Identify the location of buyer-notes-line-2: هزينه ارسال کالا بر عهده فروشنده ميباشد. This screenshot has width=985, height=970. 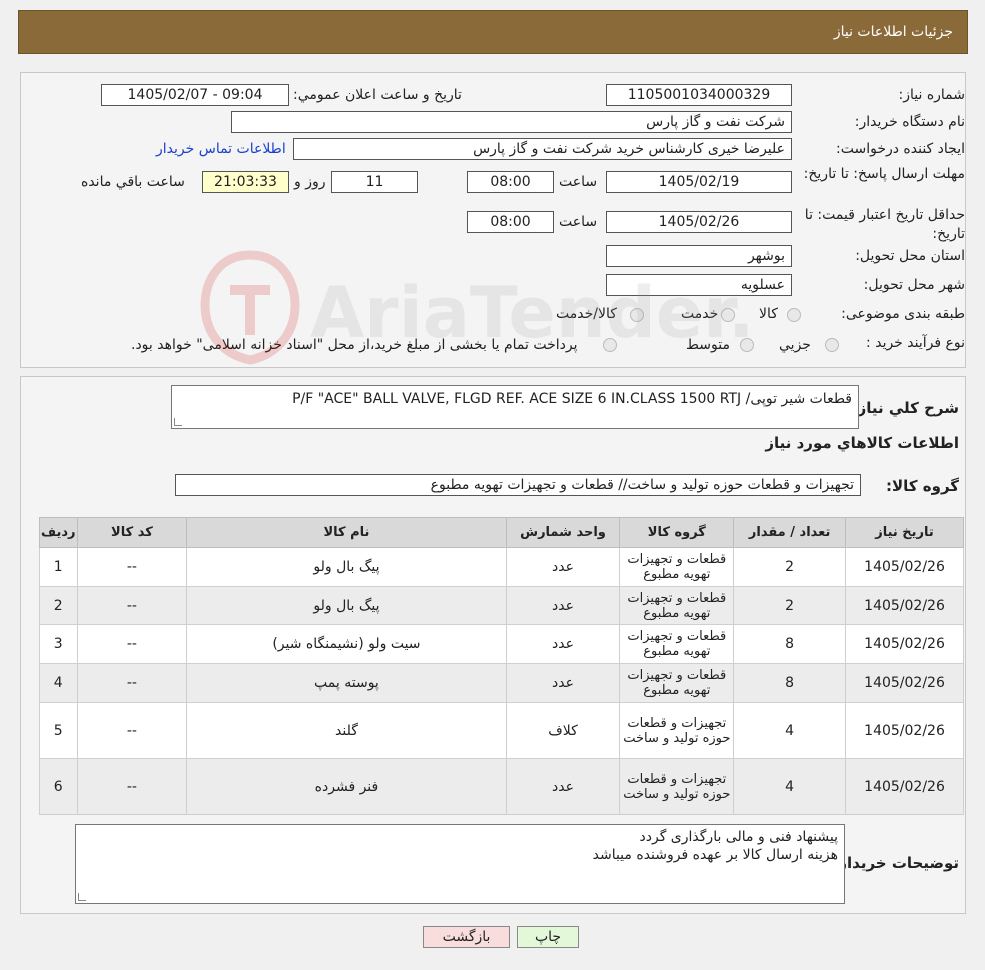
(715, 855).